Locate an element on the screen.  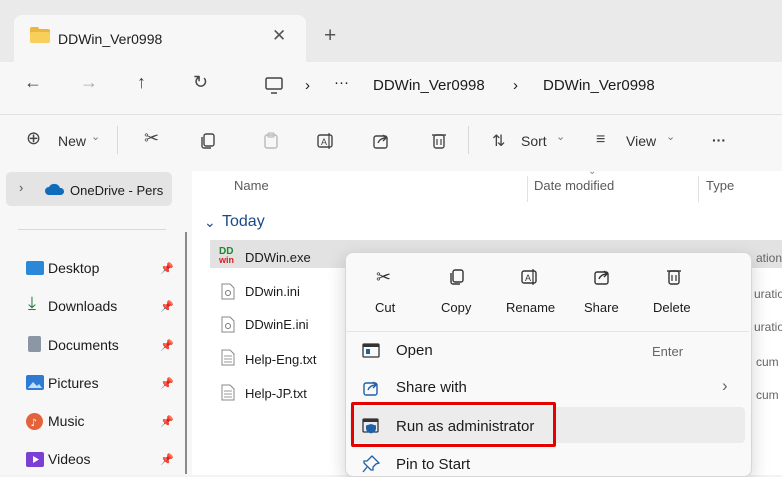
open-icon is located at coordinates (371, 350).